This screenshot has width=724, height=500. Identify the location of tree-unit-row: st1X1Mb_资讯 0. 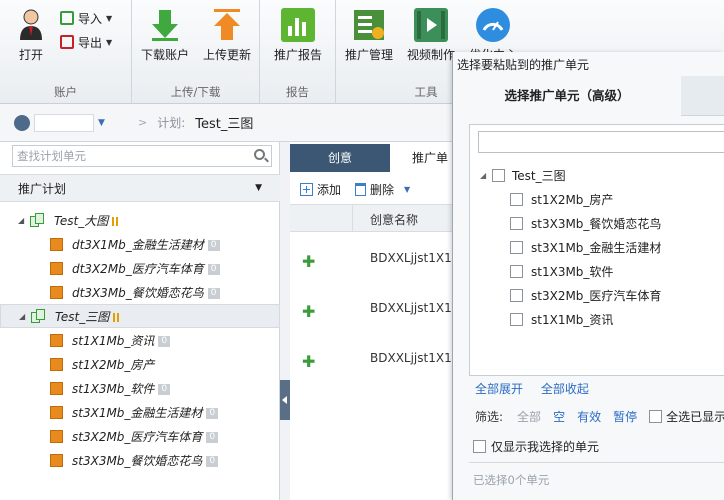
(140, 340).